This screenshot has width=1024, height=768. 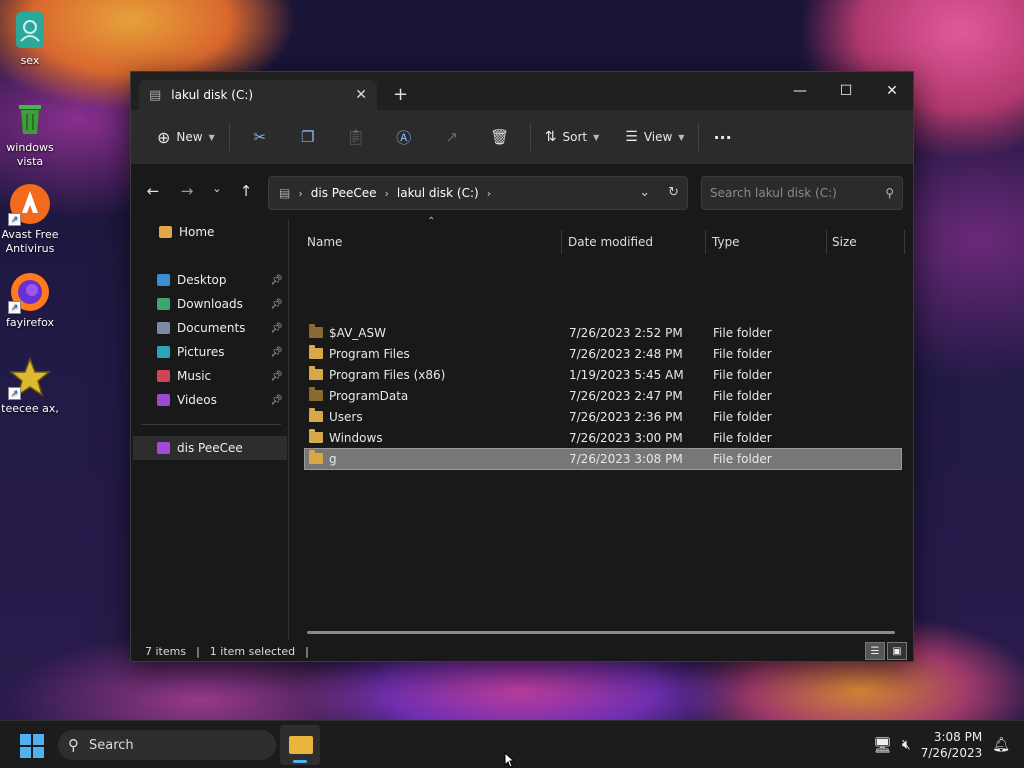 I want to click on minimize-button: —, so click(x=800, y=91).